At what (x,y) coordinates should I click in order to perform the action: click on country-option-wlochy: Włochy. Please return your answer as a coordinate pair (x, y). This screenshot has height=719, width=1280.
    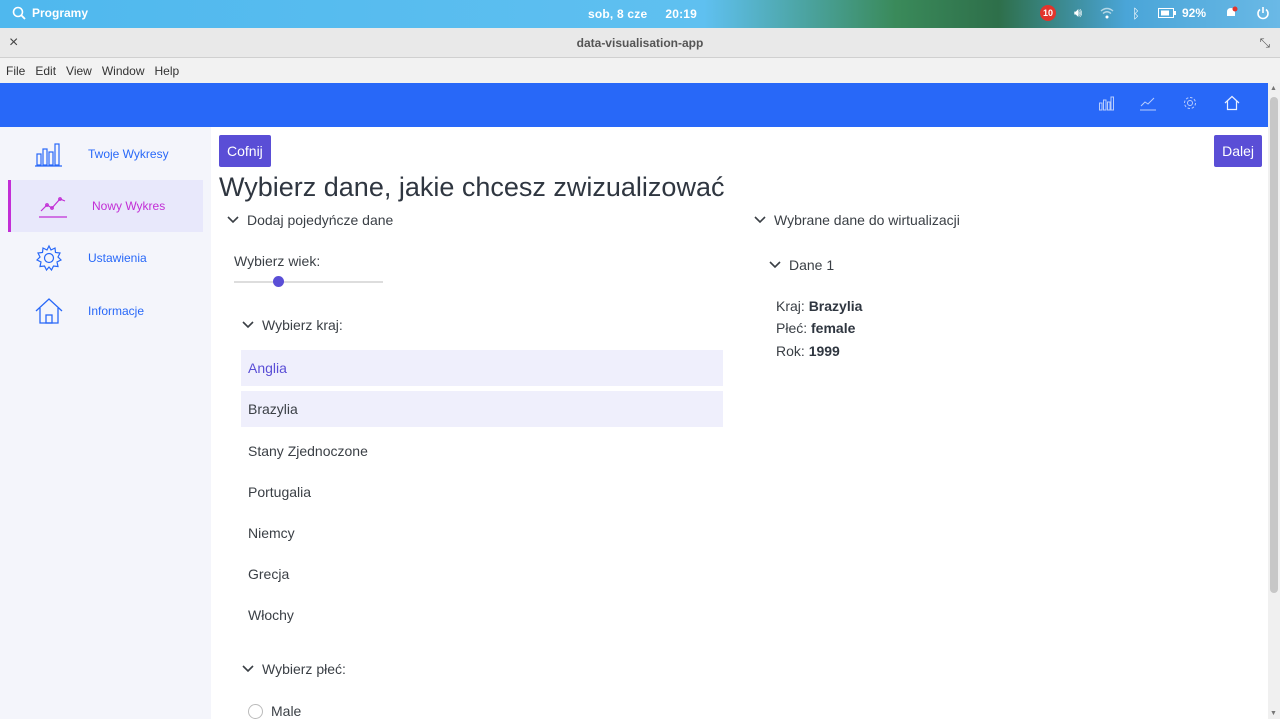
    Looking at the image, I should click on (482, 615).